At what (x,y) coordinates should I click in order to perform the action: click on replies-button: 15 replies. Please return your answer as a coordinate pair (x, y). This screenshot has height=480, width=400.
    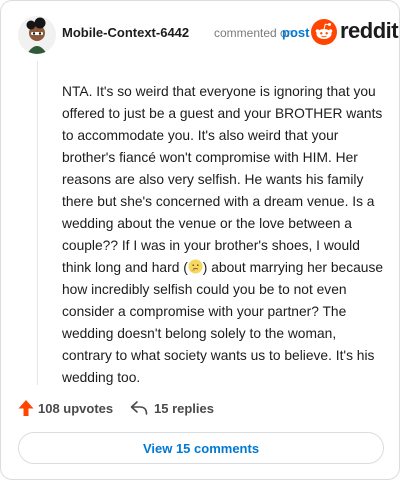
    Looking at the image, I should click on (172, 408).